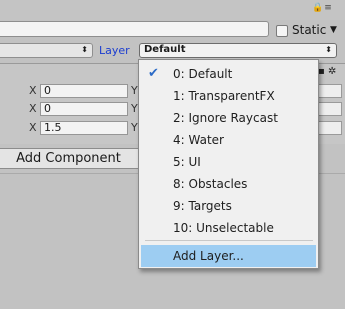 The width and height of the screenshot is (345, 309). What do you see at coordinates (187, 162) in the screenshot?
I see `layer-menu-item-label: 5: UI` at bounding box center [187, 162].